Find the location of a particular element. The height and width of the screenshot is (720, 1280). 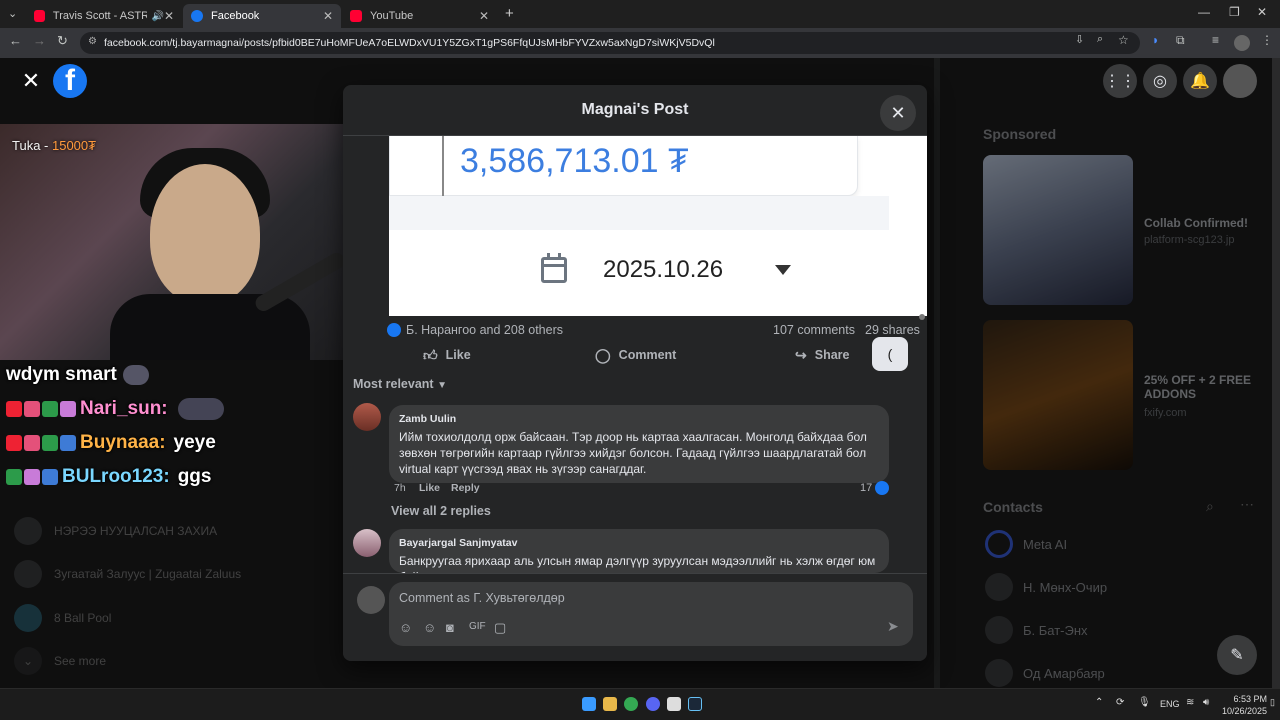

messenger-icon: ◎ is located at coordinates (1160, 81).